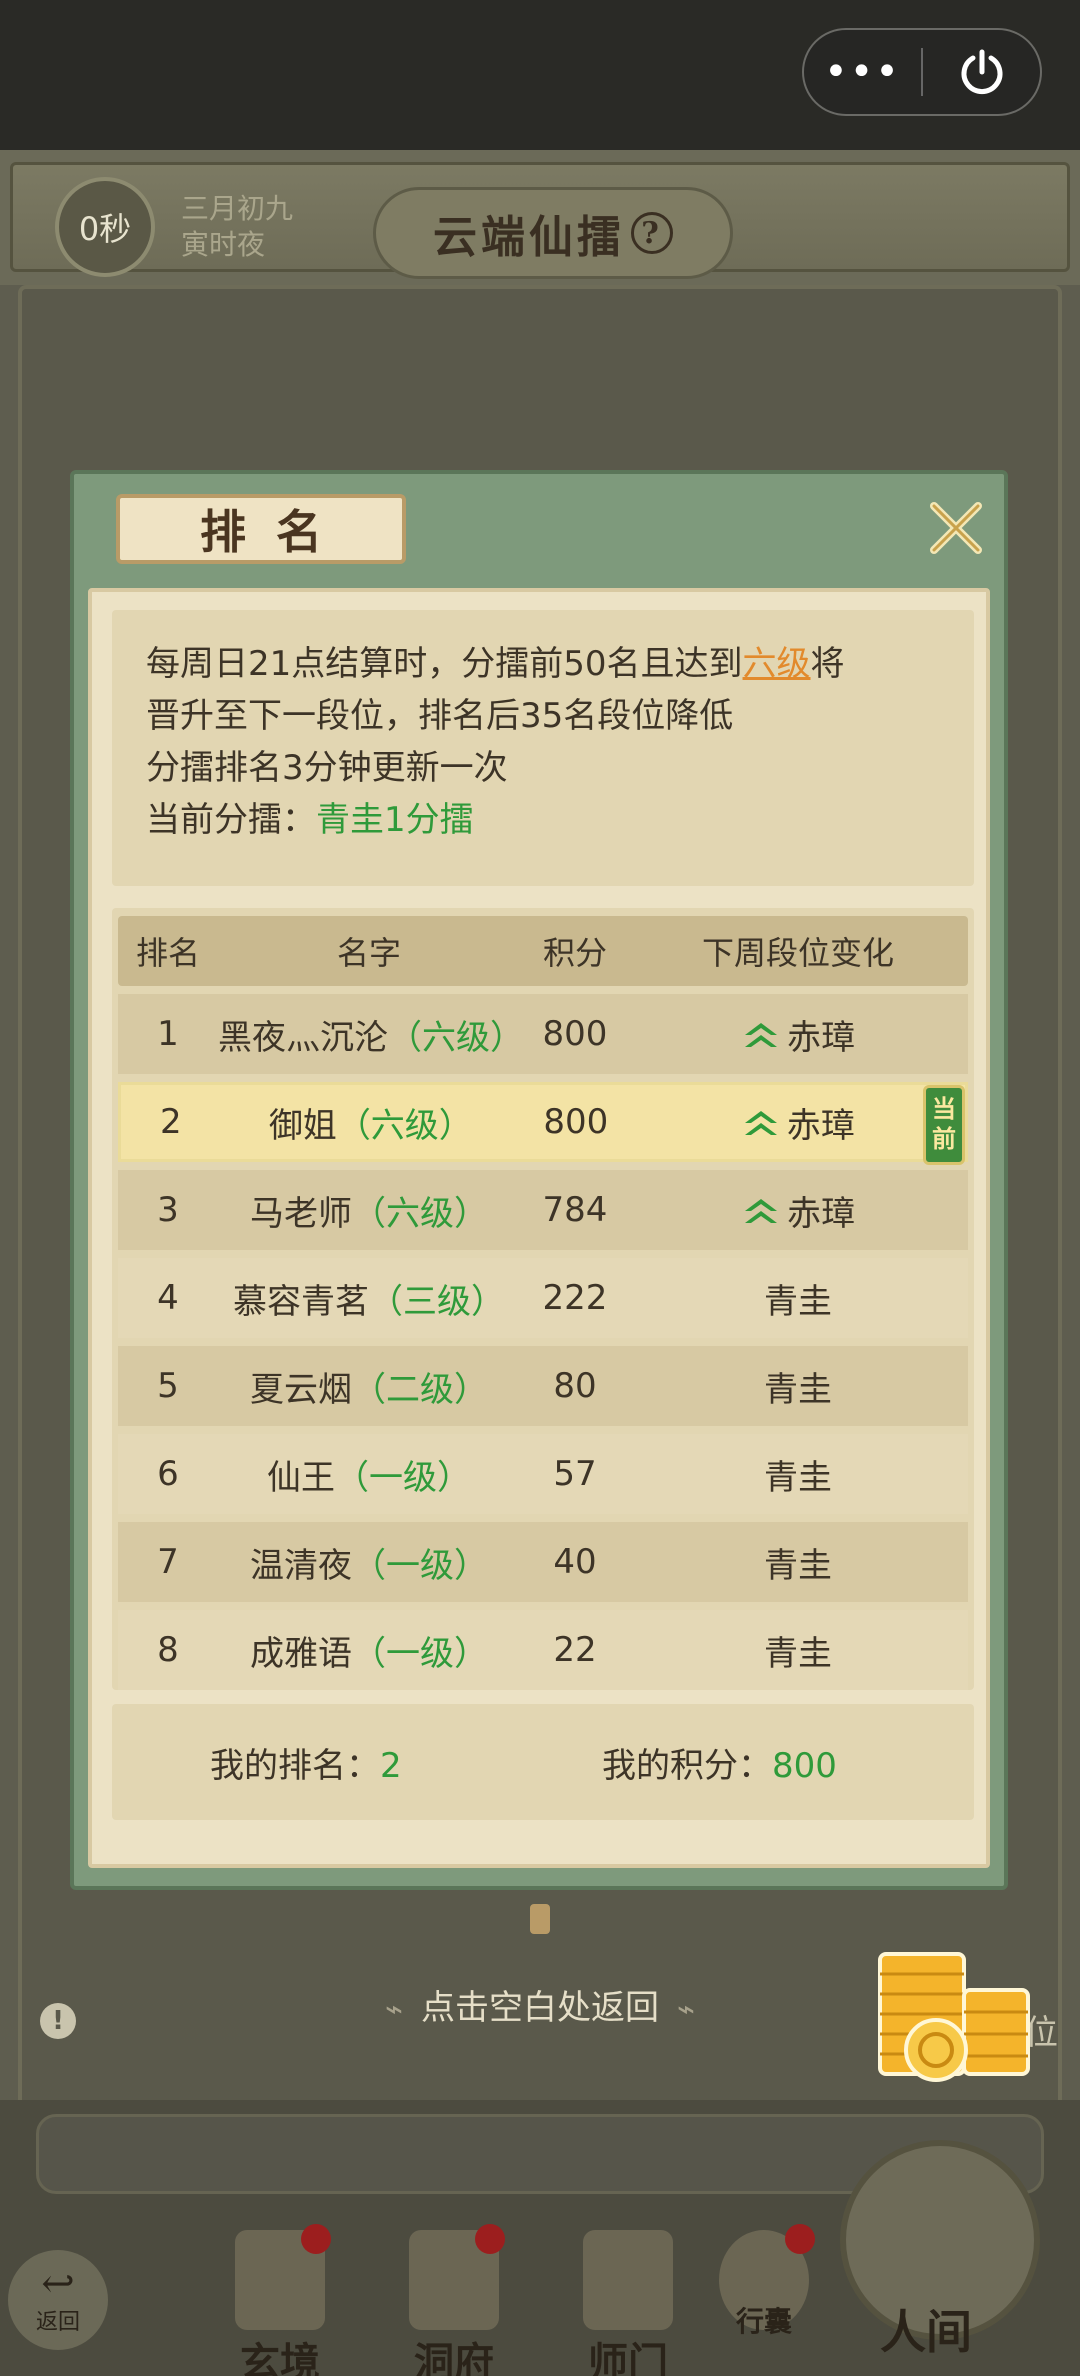  I want to click on power-icon, so click(981, 72).